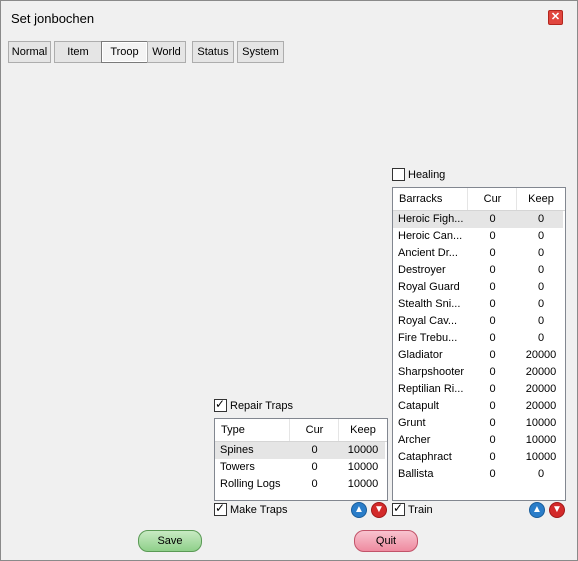 The height and width of the screenshot is (561, 578). What do you see at coordinates (412, 423) in the screenshot?
I see `name-cell: Grunt` at bounding box center [412, 423].